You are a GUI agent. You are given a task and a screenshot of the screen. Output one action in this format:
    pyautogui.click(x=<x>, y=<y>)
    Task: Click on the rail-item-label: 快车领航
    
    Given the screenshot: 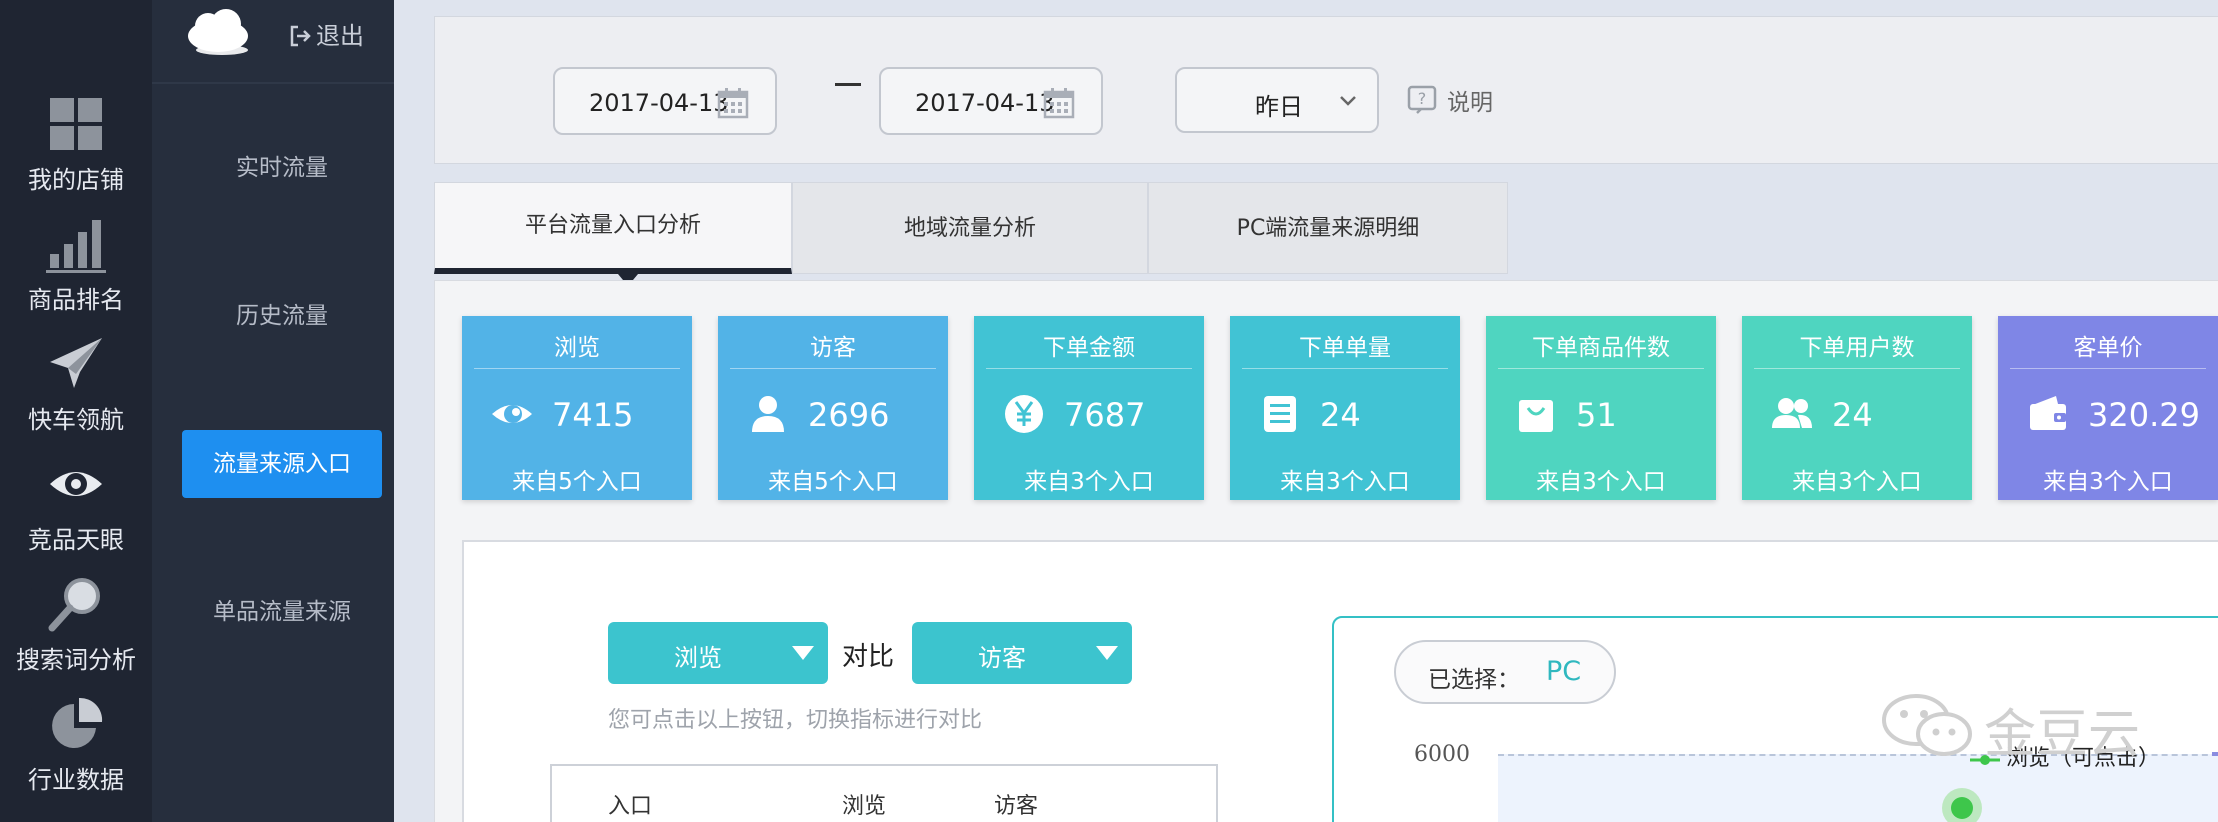 What is the action you would take?
    pyautogui.click(x=76, y=420)
    